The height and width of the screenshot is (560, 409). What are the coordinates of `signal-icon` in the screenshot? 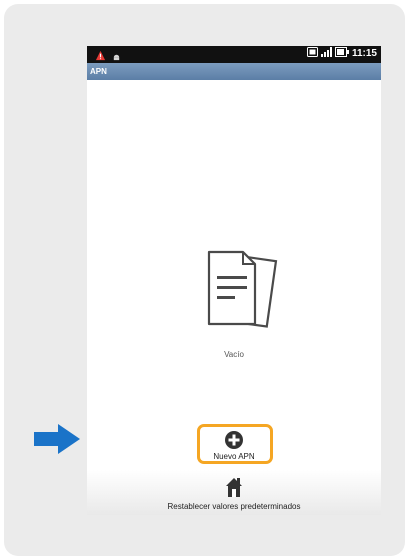 It's located at (326, 53).